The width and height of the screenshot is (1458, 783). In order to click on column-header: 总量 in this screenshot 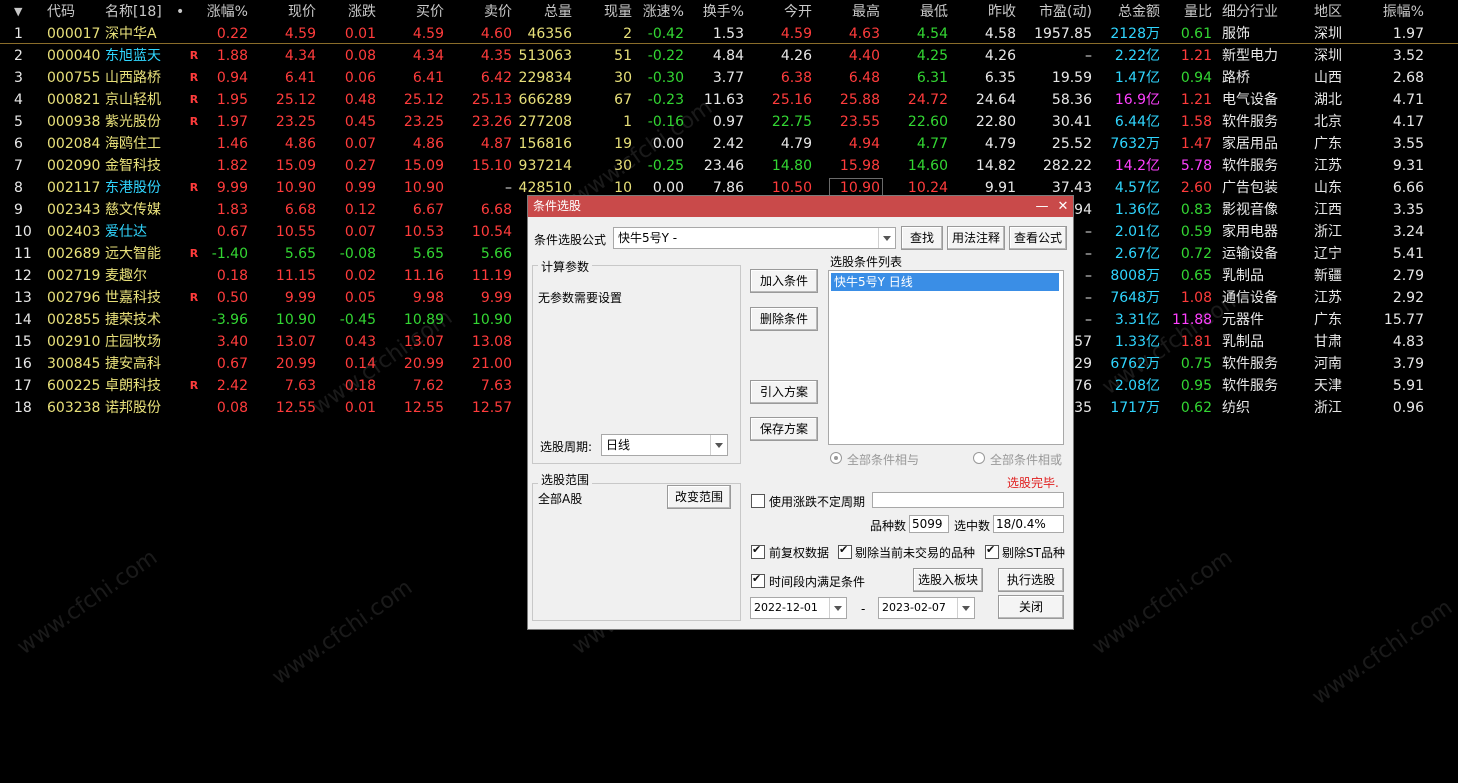, I will do `click(542, 12)`.